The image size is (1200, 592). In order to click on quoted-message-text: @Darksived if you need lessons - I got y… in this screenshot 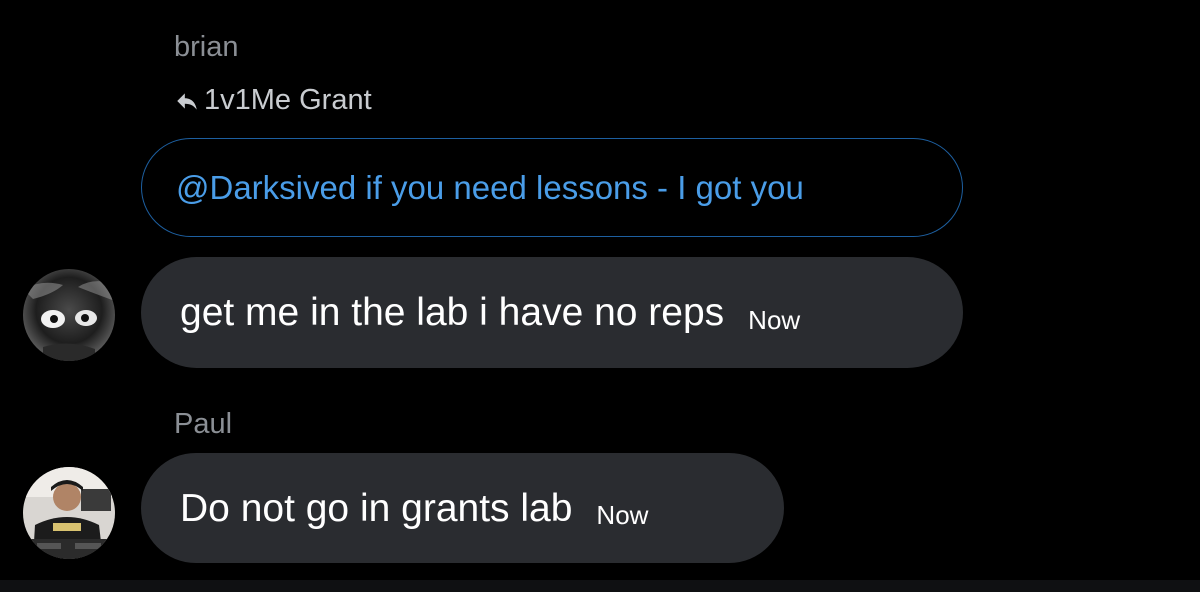, I will do `click(490, 187)`.